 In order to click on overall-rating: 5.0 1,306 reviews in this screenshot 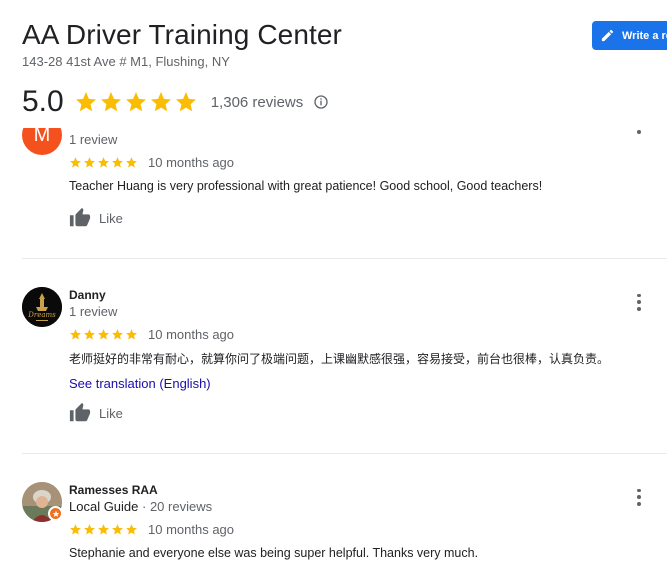, I will do `click(175, 102)`.